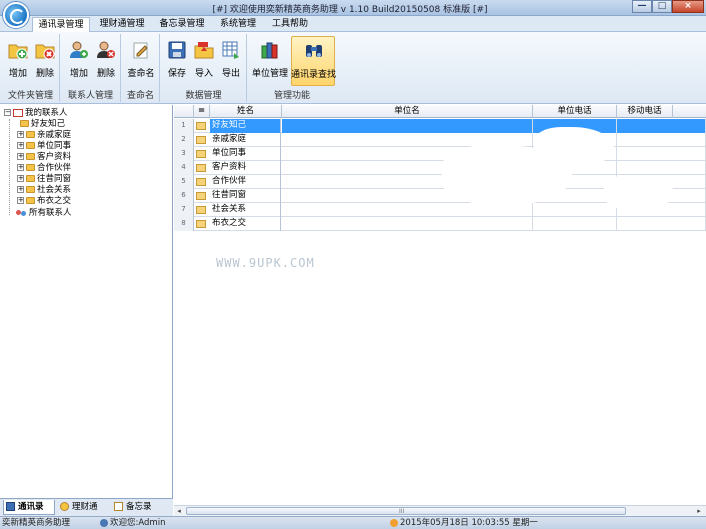 This screenshot has height=529, width=706. Describe the element at coordinates (138, 523) in the screenshot. I see `status-user-label: 欢迎您:Admin` at that location.